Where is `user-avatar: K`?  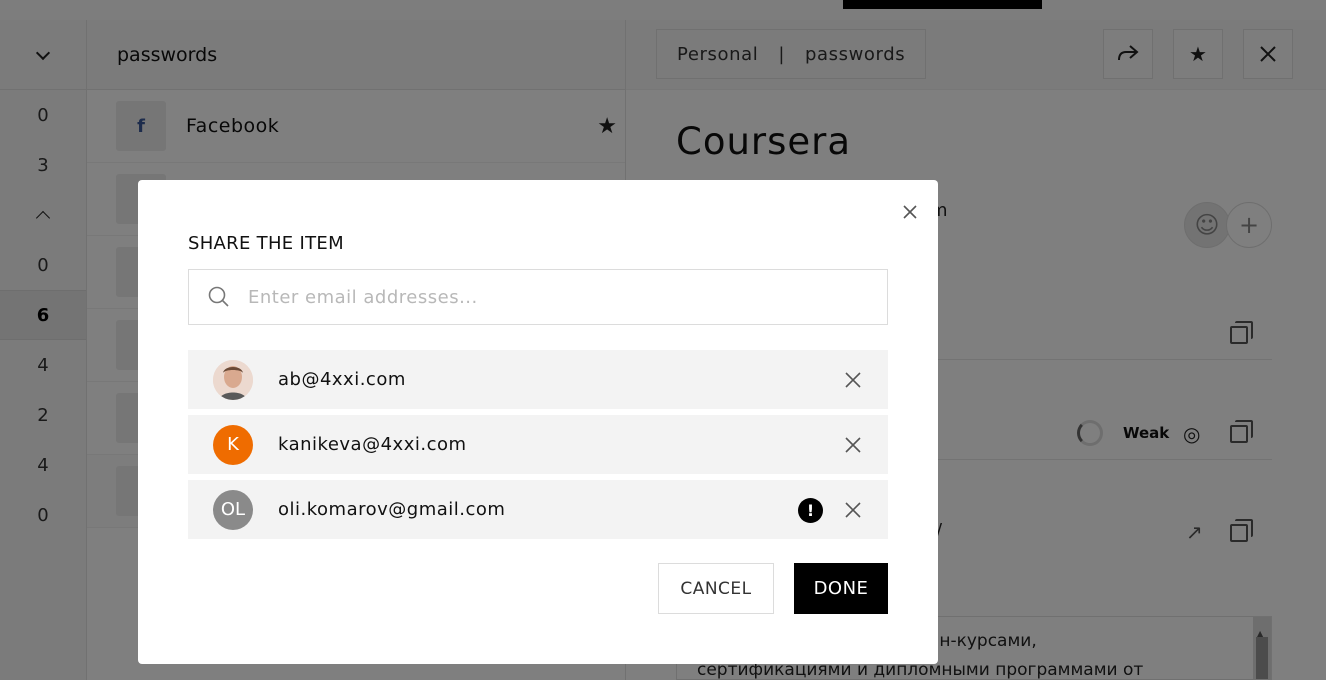 user-avatar: K is located at coordinates (233, 444).